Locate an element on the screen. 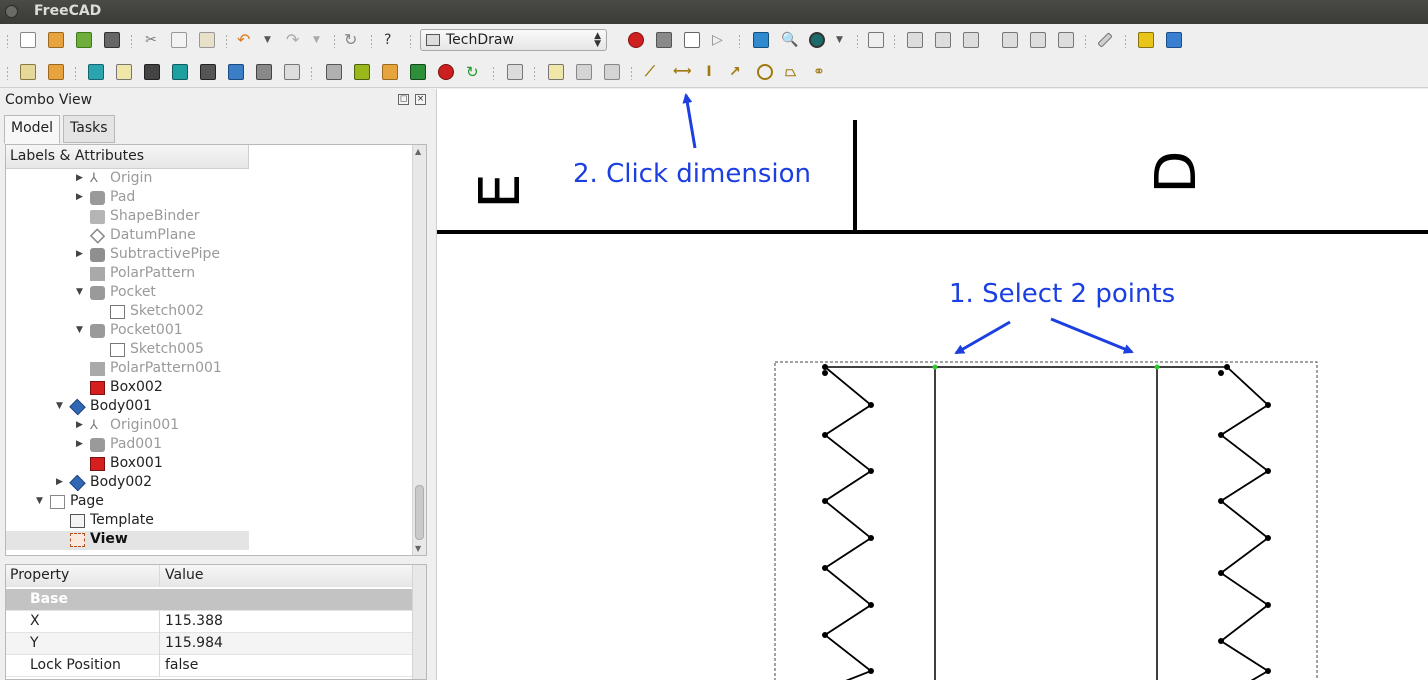  window-close-button is located at coordinates (11, 11).